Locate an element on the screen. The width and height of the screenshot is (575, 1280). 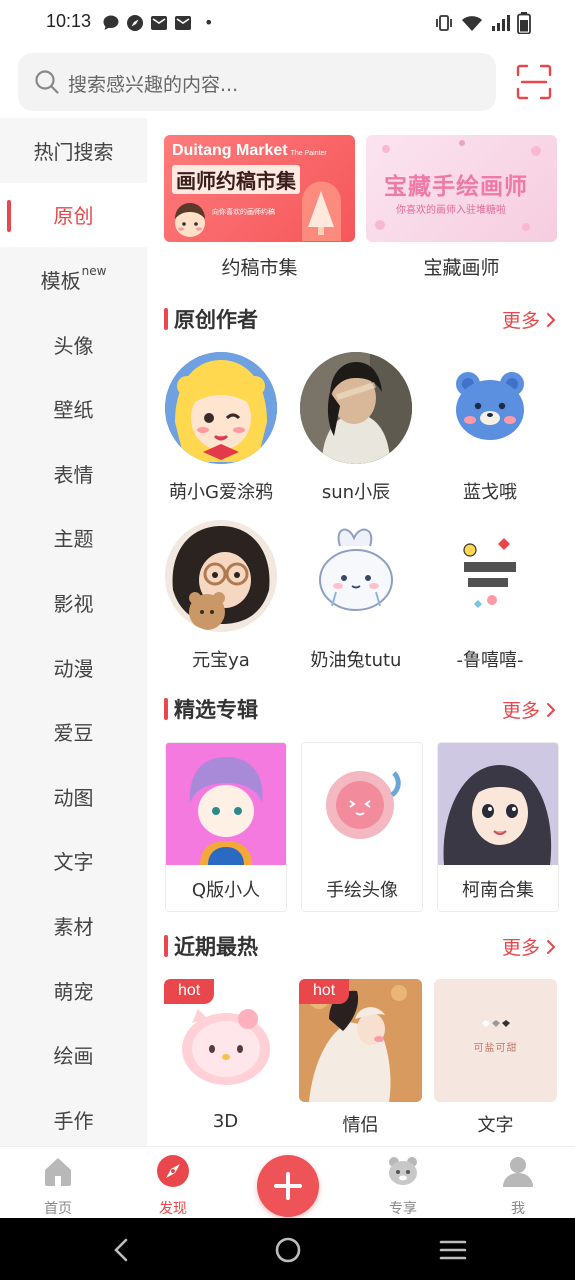
status-time: 10:13 is located at coordinates (69, 21).